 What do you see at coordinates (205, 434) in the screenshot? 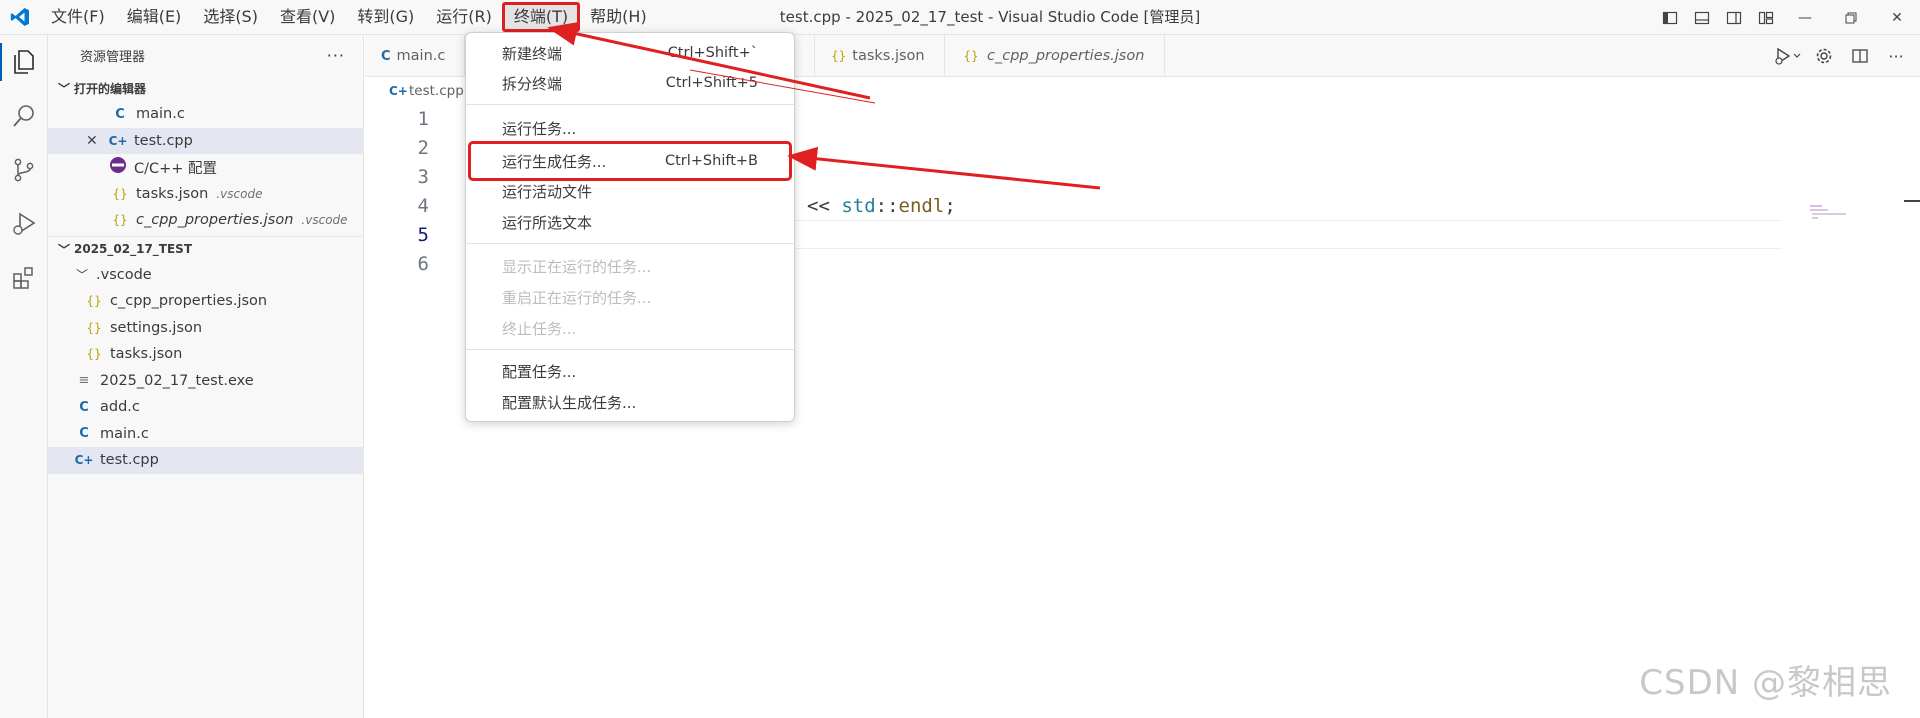
I see `tree-item: C main.c` at bounding box center [205, 434].